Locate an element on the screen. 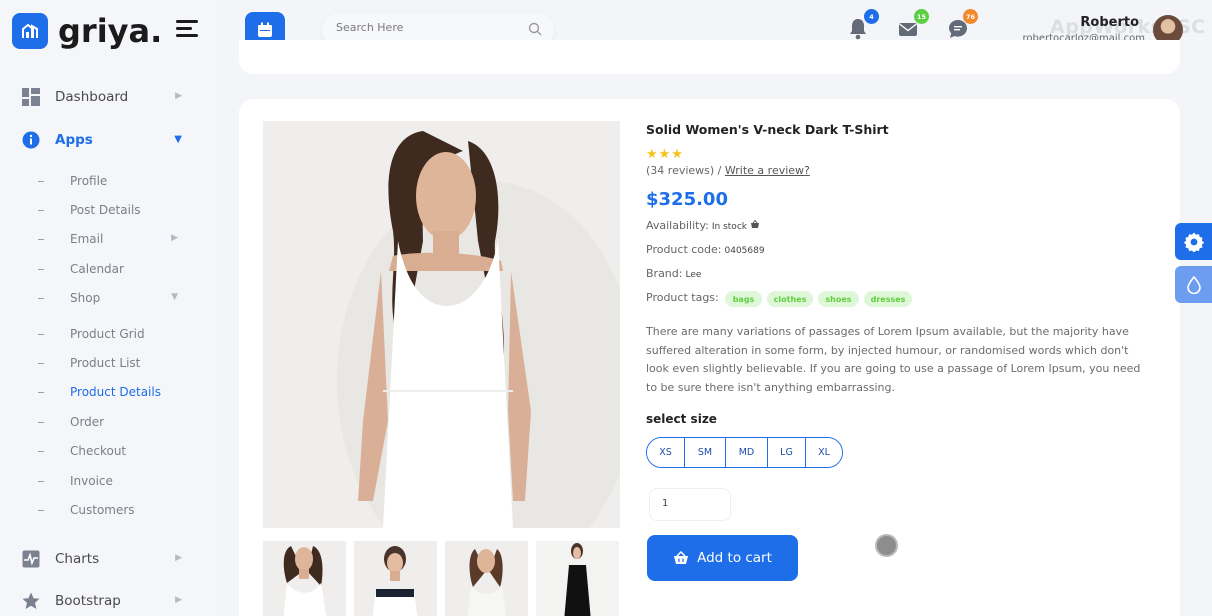 Image resolution: width=1212 pixels, height=616 pixels. size-md-button: MD is located at coordinates (747, 452).